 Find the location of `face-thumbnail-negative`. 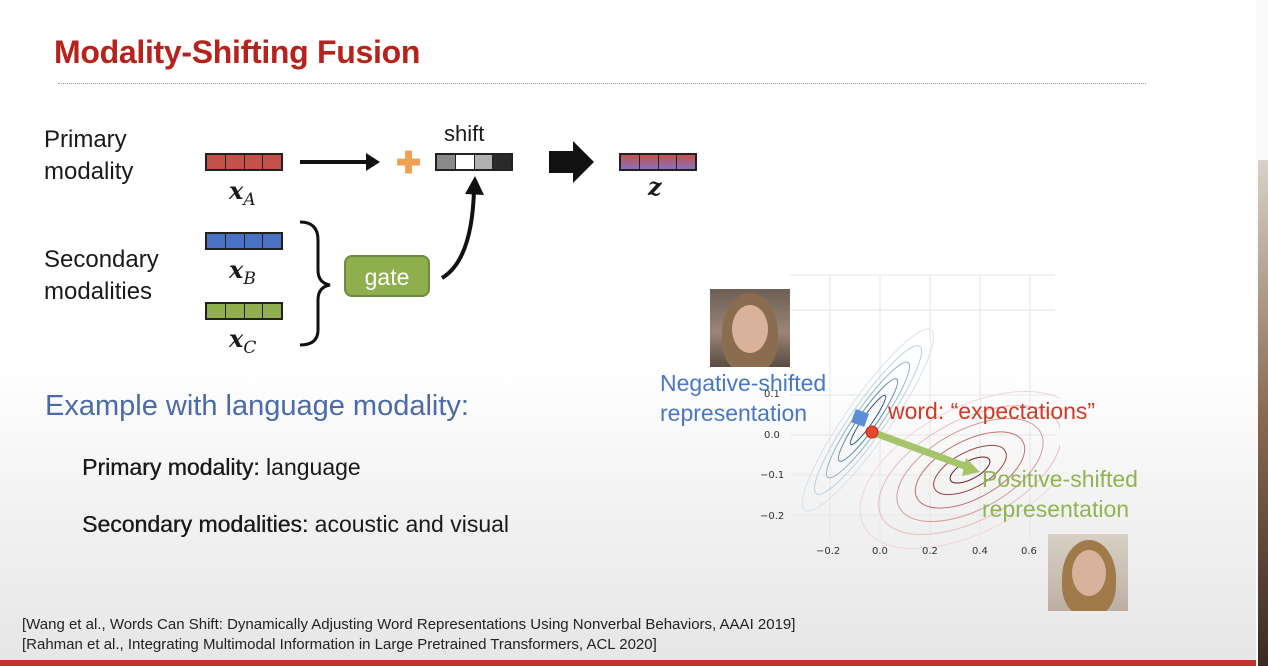

face-thumbnail-negative is located at coordinates (750, 328).